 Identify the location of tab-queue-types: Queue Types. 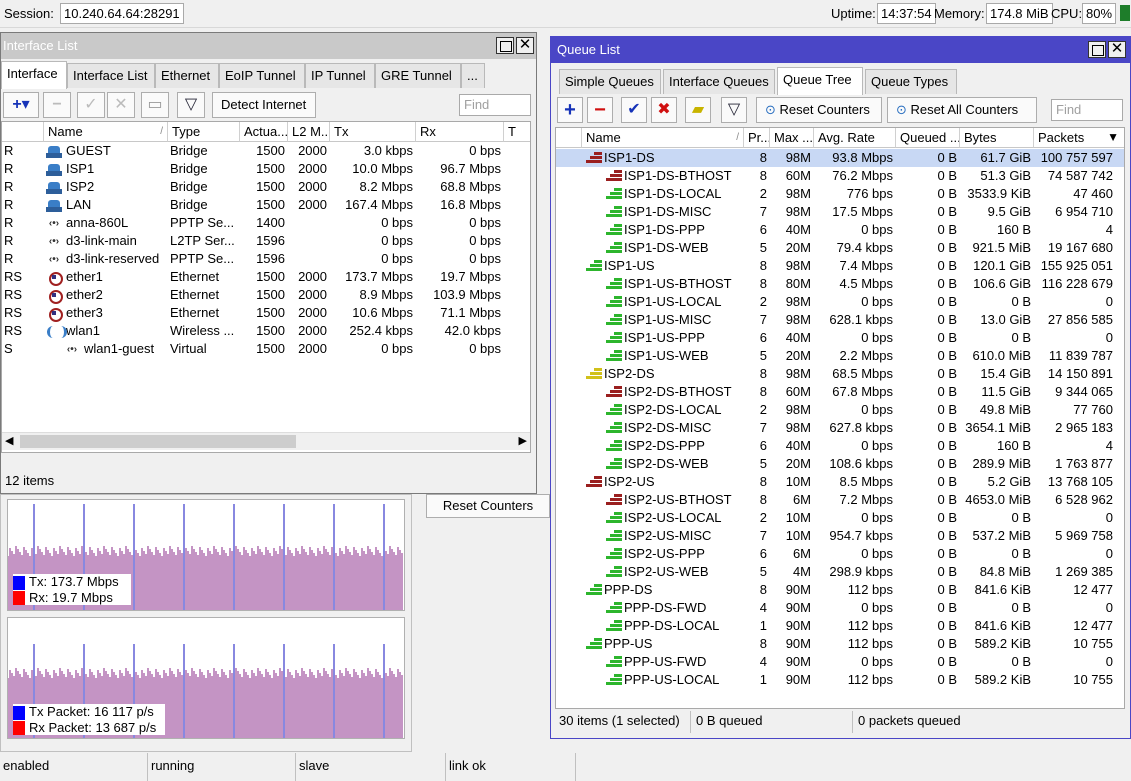
(911, 81).